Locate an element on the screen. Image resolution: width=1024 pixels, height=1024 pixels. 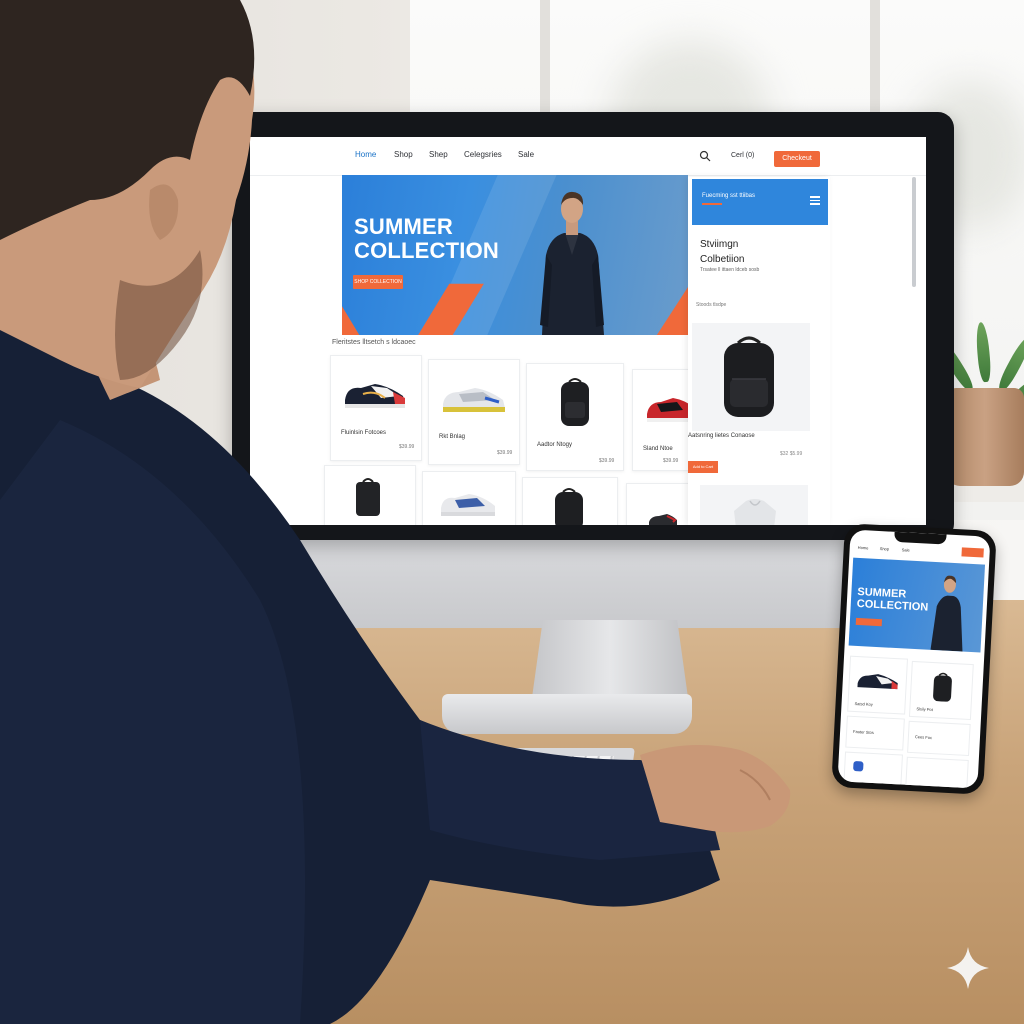
panel-header: Fuecming sst ttiibas is located at coordinates (760, 202).